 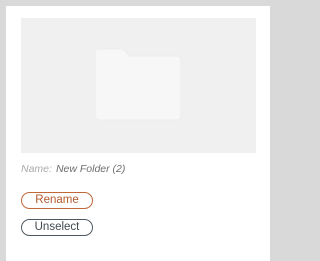 What do you see at coordinates (36, 169) in the screenshot?
I see `file-name-label: Name:` at bounding box center [36, 169].